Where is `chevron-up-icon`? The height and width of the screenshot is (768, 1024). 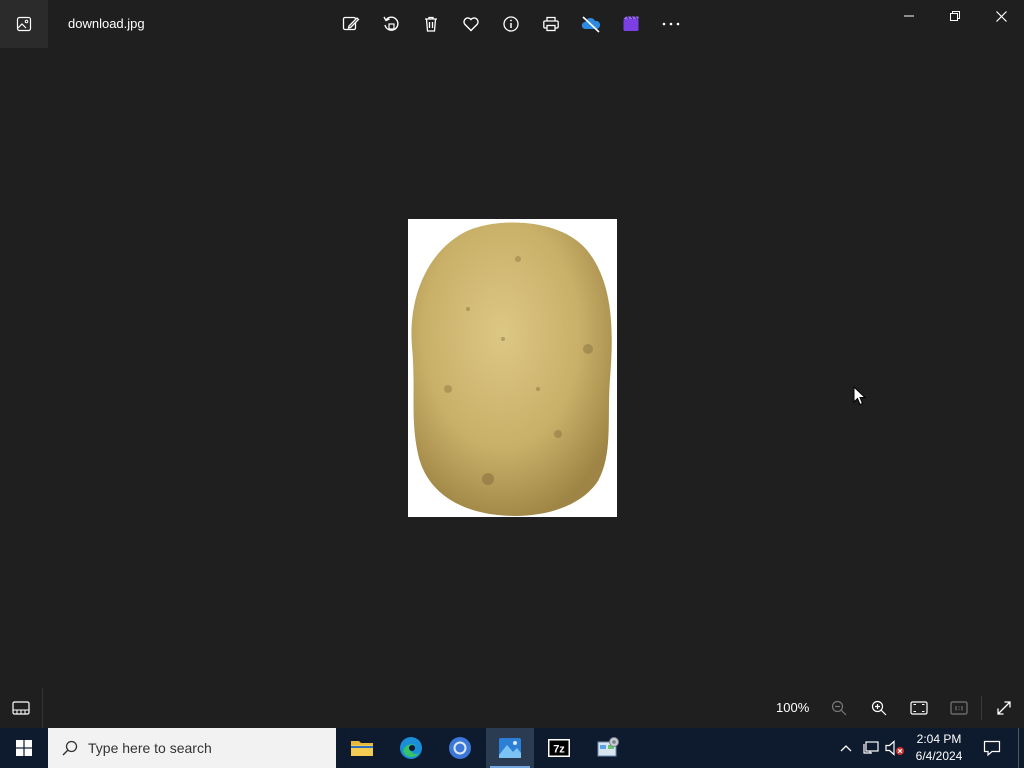 chevron-up-icon is located at coordinates (846, 748).